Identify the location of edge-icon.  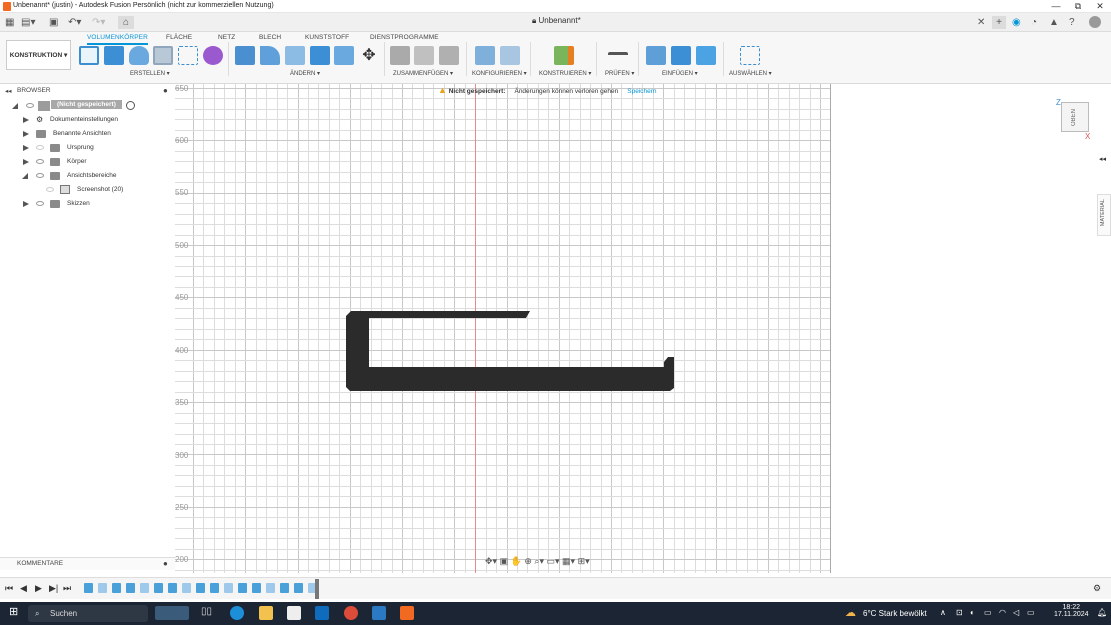
(237, 613).